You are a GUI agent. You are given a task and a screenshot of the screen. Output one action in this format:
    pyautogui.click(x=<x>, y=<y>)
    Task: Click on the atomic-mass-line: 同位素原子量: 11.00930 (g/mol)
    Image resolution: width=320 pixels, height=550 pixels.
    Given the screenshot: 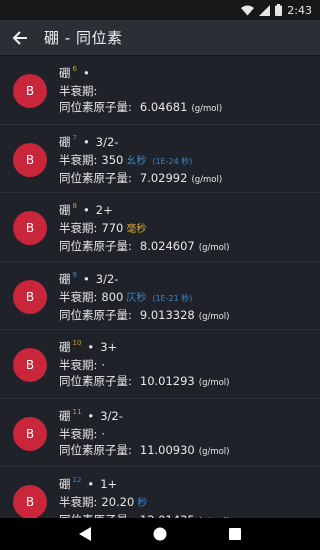 What is the action you would take?
    pyautogui.click(x=144, y=451)
    